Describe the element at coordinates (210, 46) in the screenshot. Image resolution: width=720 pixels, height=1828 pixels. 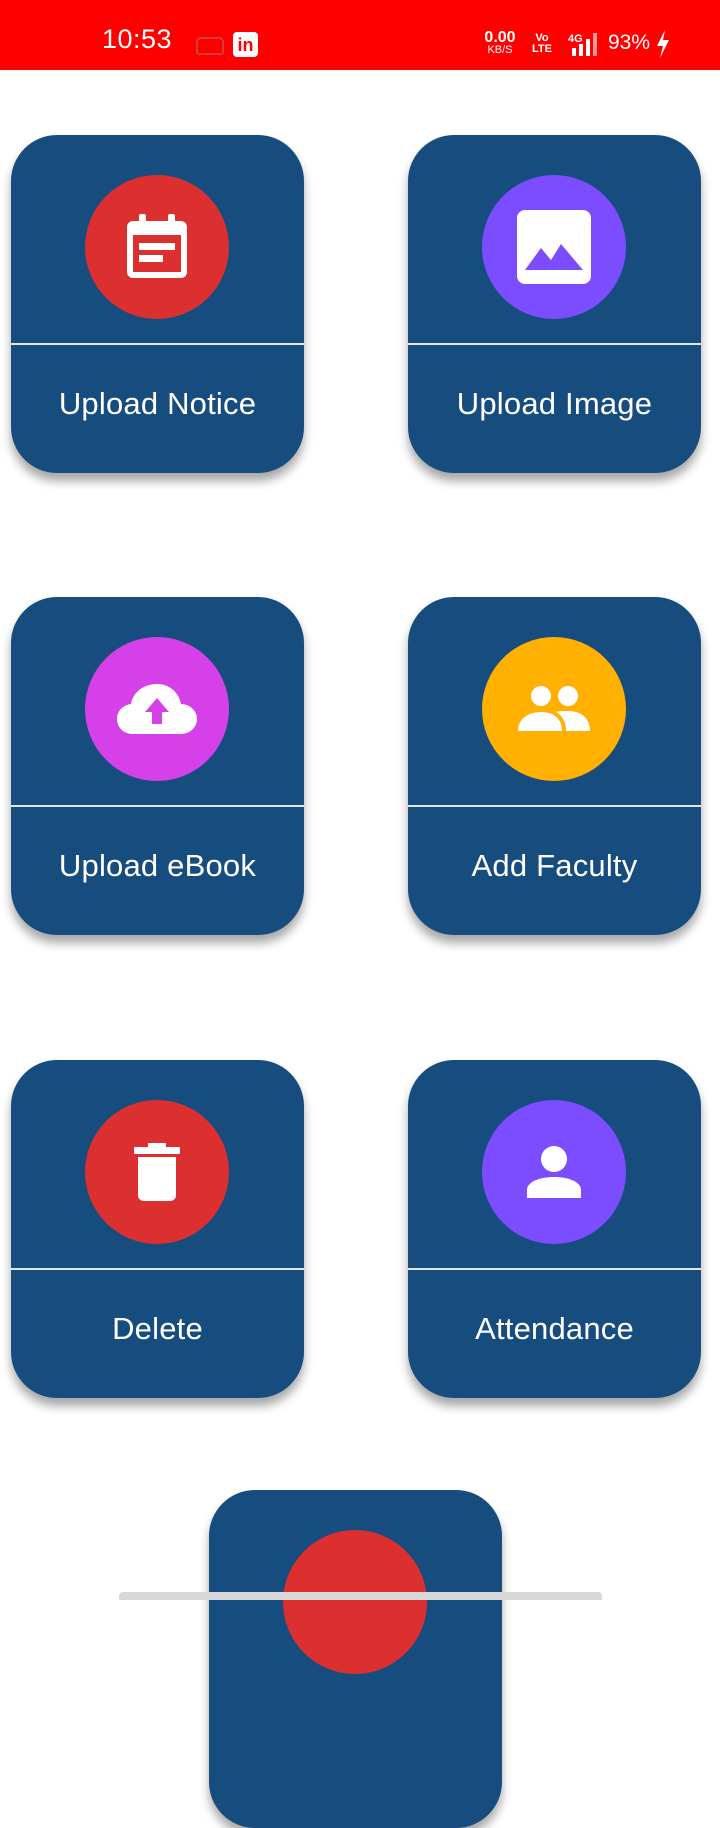
I see `car-icon` at that location.